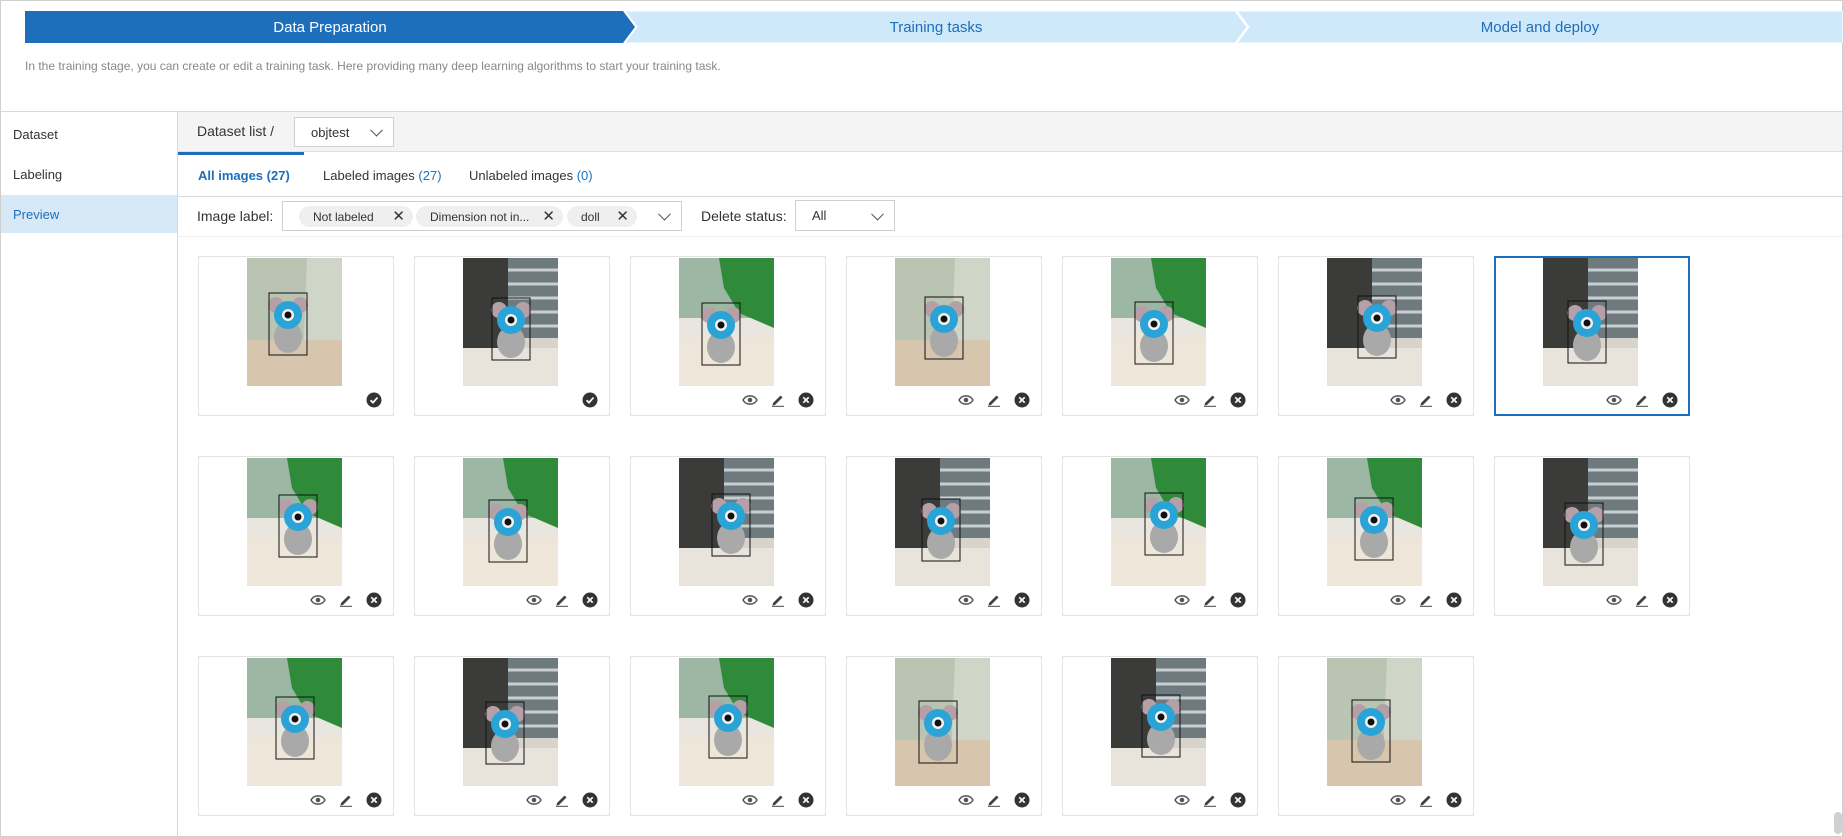  Describe the element at coordinates (330, 27) in the screenshot. I see `step-data-preparation: Data Preparation` at that location.